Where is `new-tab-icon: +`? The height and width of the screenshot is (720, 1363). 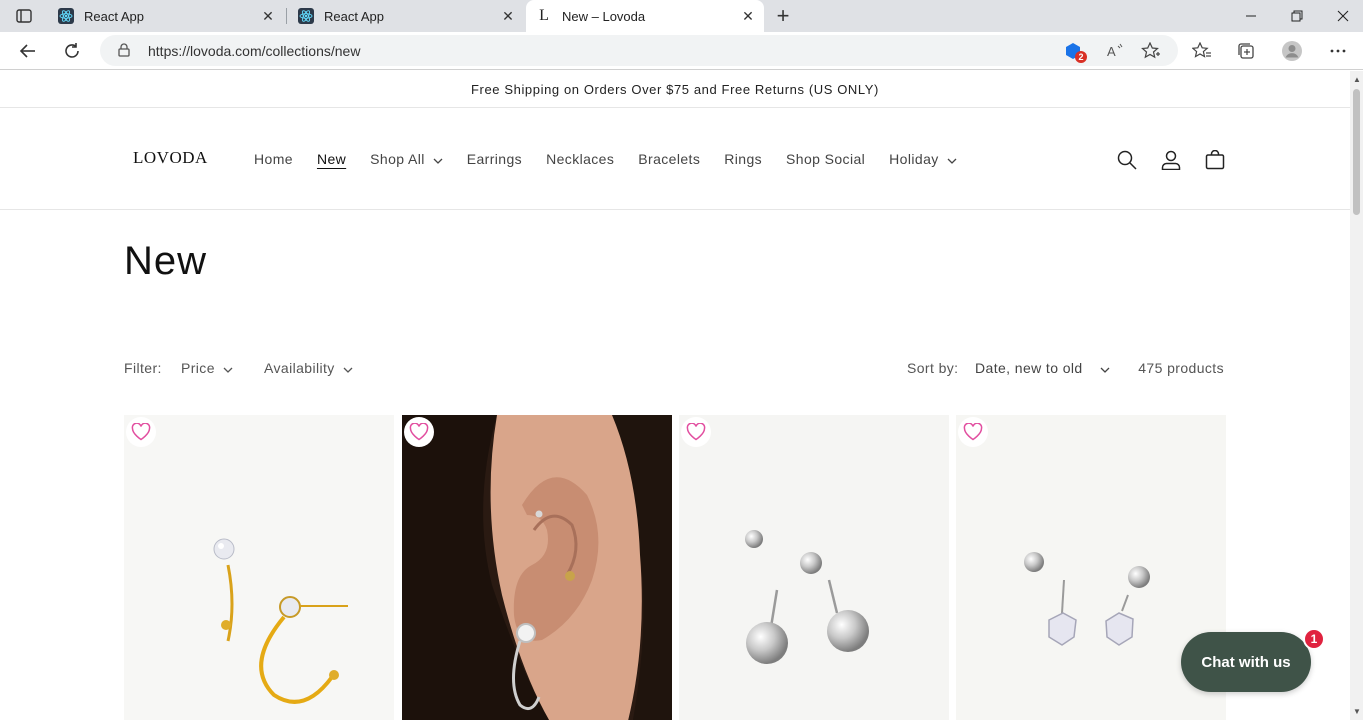 new-tab-icon: + is located at coordinates (783, 15).